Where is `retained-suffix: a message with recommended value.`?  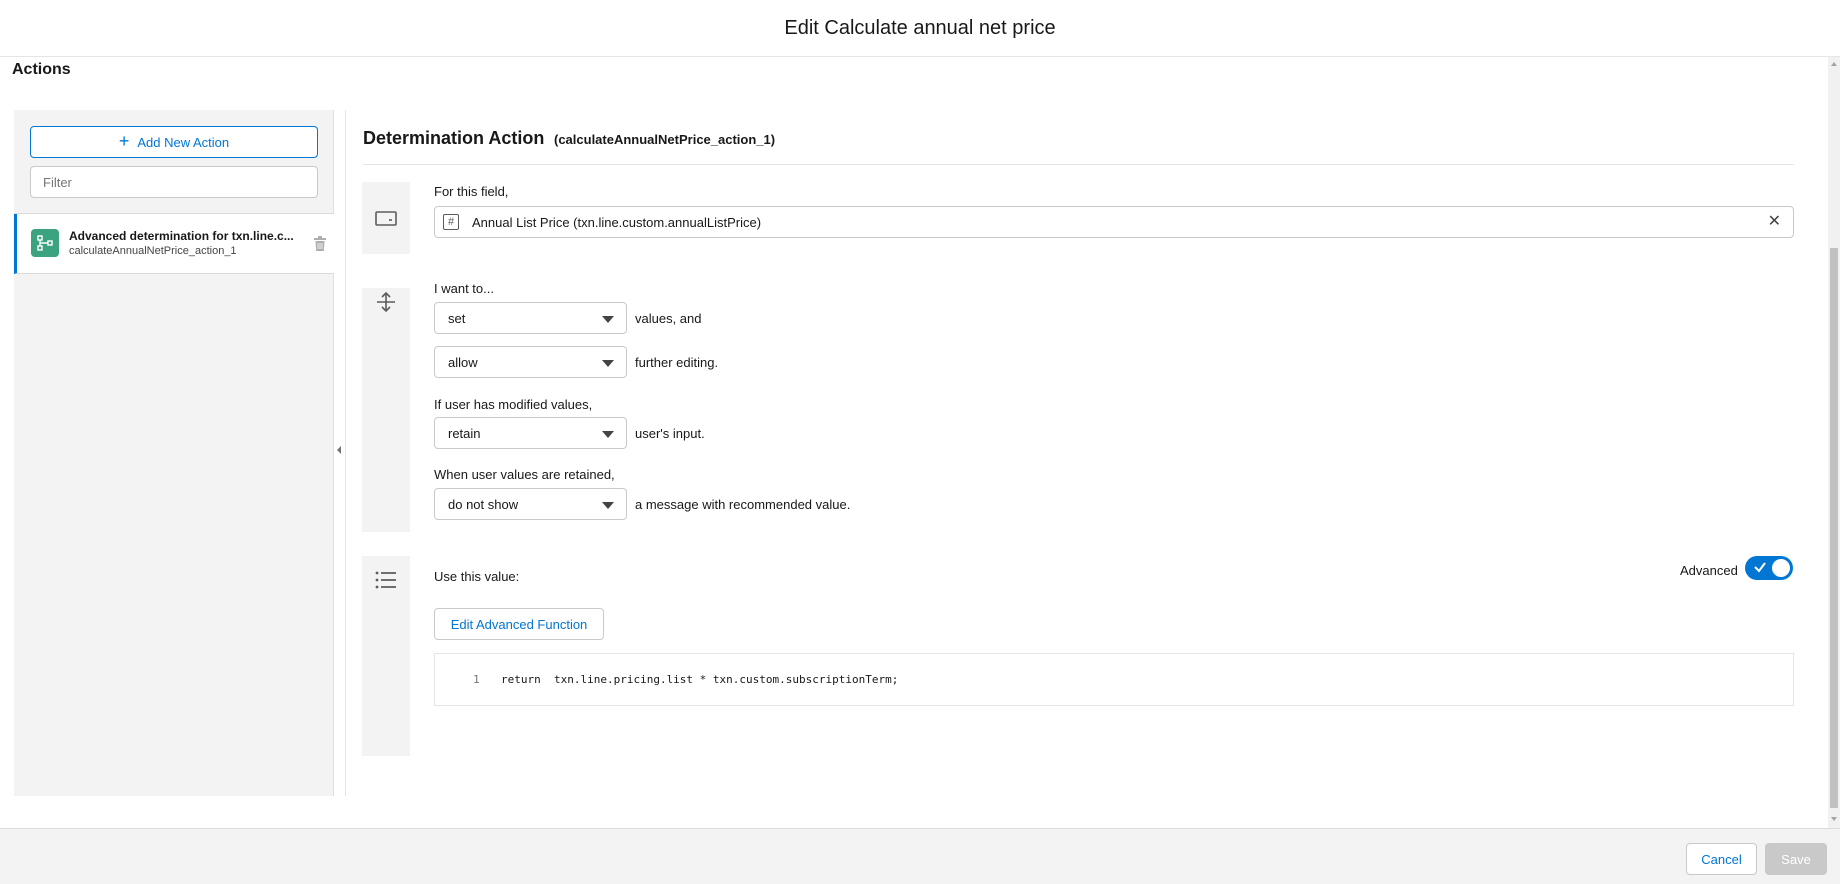 retained-suffix: a message with recommended value. is located at coordinates (743, 504).